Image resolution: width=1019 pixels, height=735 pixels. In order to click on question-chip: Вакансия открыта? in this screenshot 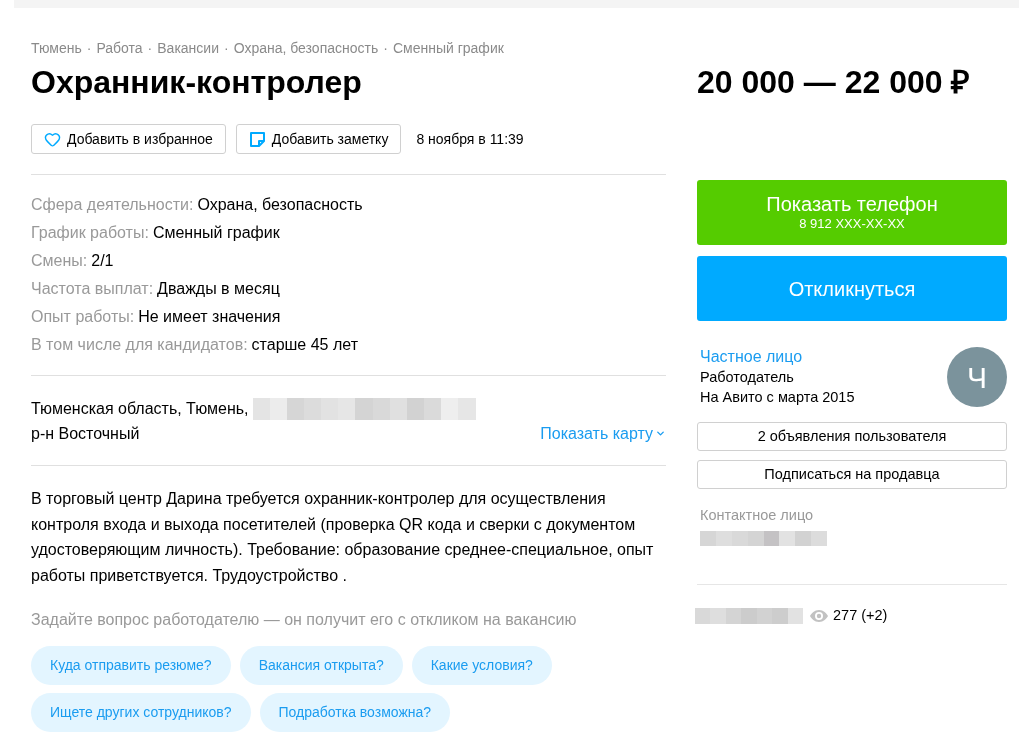, I will do `click(321, 665)`.